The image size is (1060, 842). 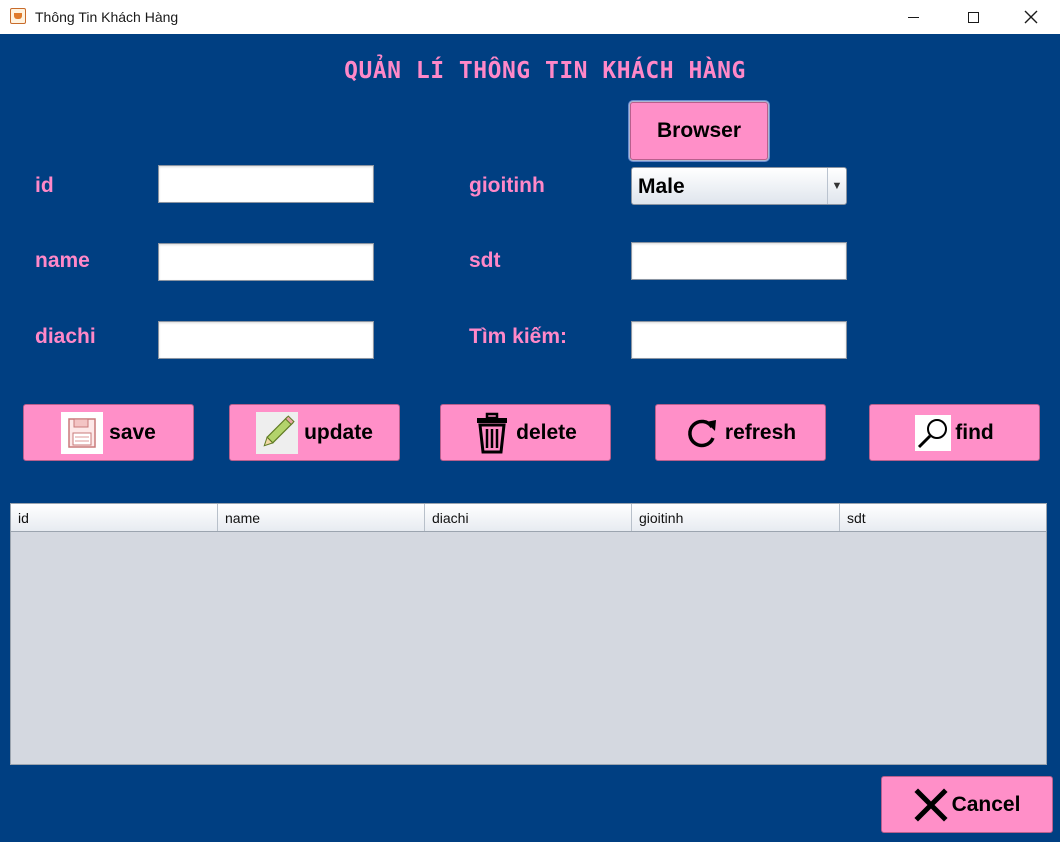 I want to click on id-input, so click(x=266, y=184).